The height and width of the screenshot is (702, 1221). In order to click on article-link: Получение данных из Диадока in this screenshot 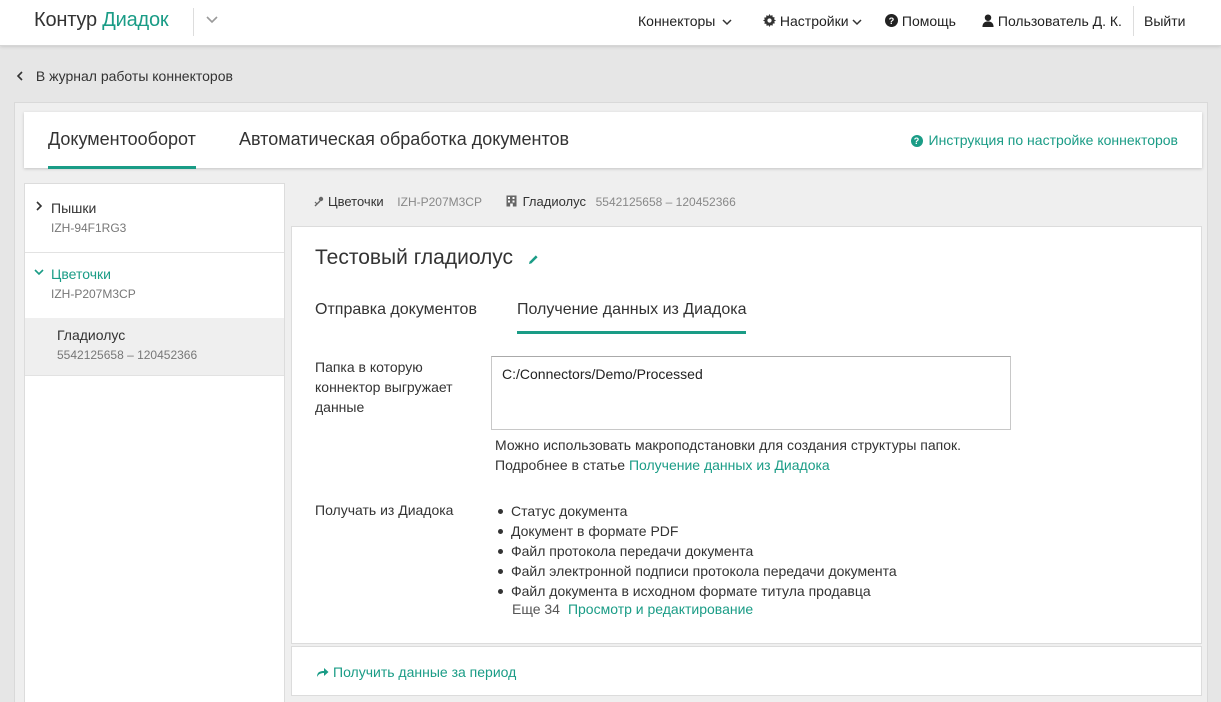, I will do `click(729, 465)`.